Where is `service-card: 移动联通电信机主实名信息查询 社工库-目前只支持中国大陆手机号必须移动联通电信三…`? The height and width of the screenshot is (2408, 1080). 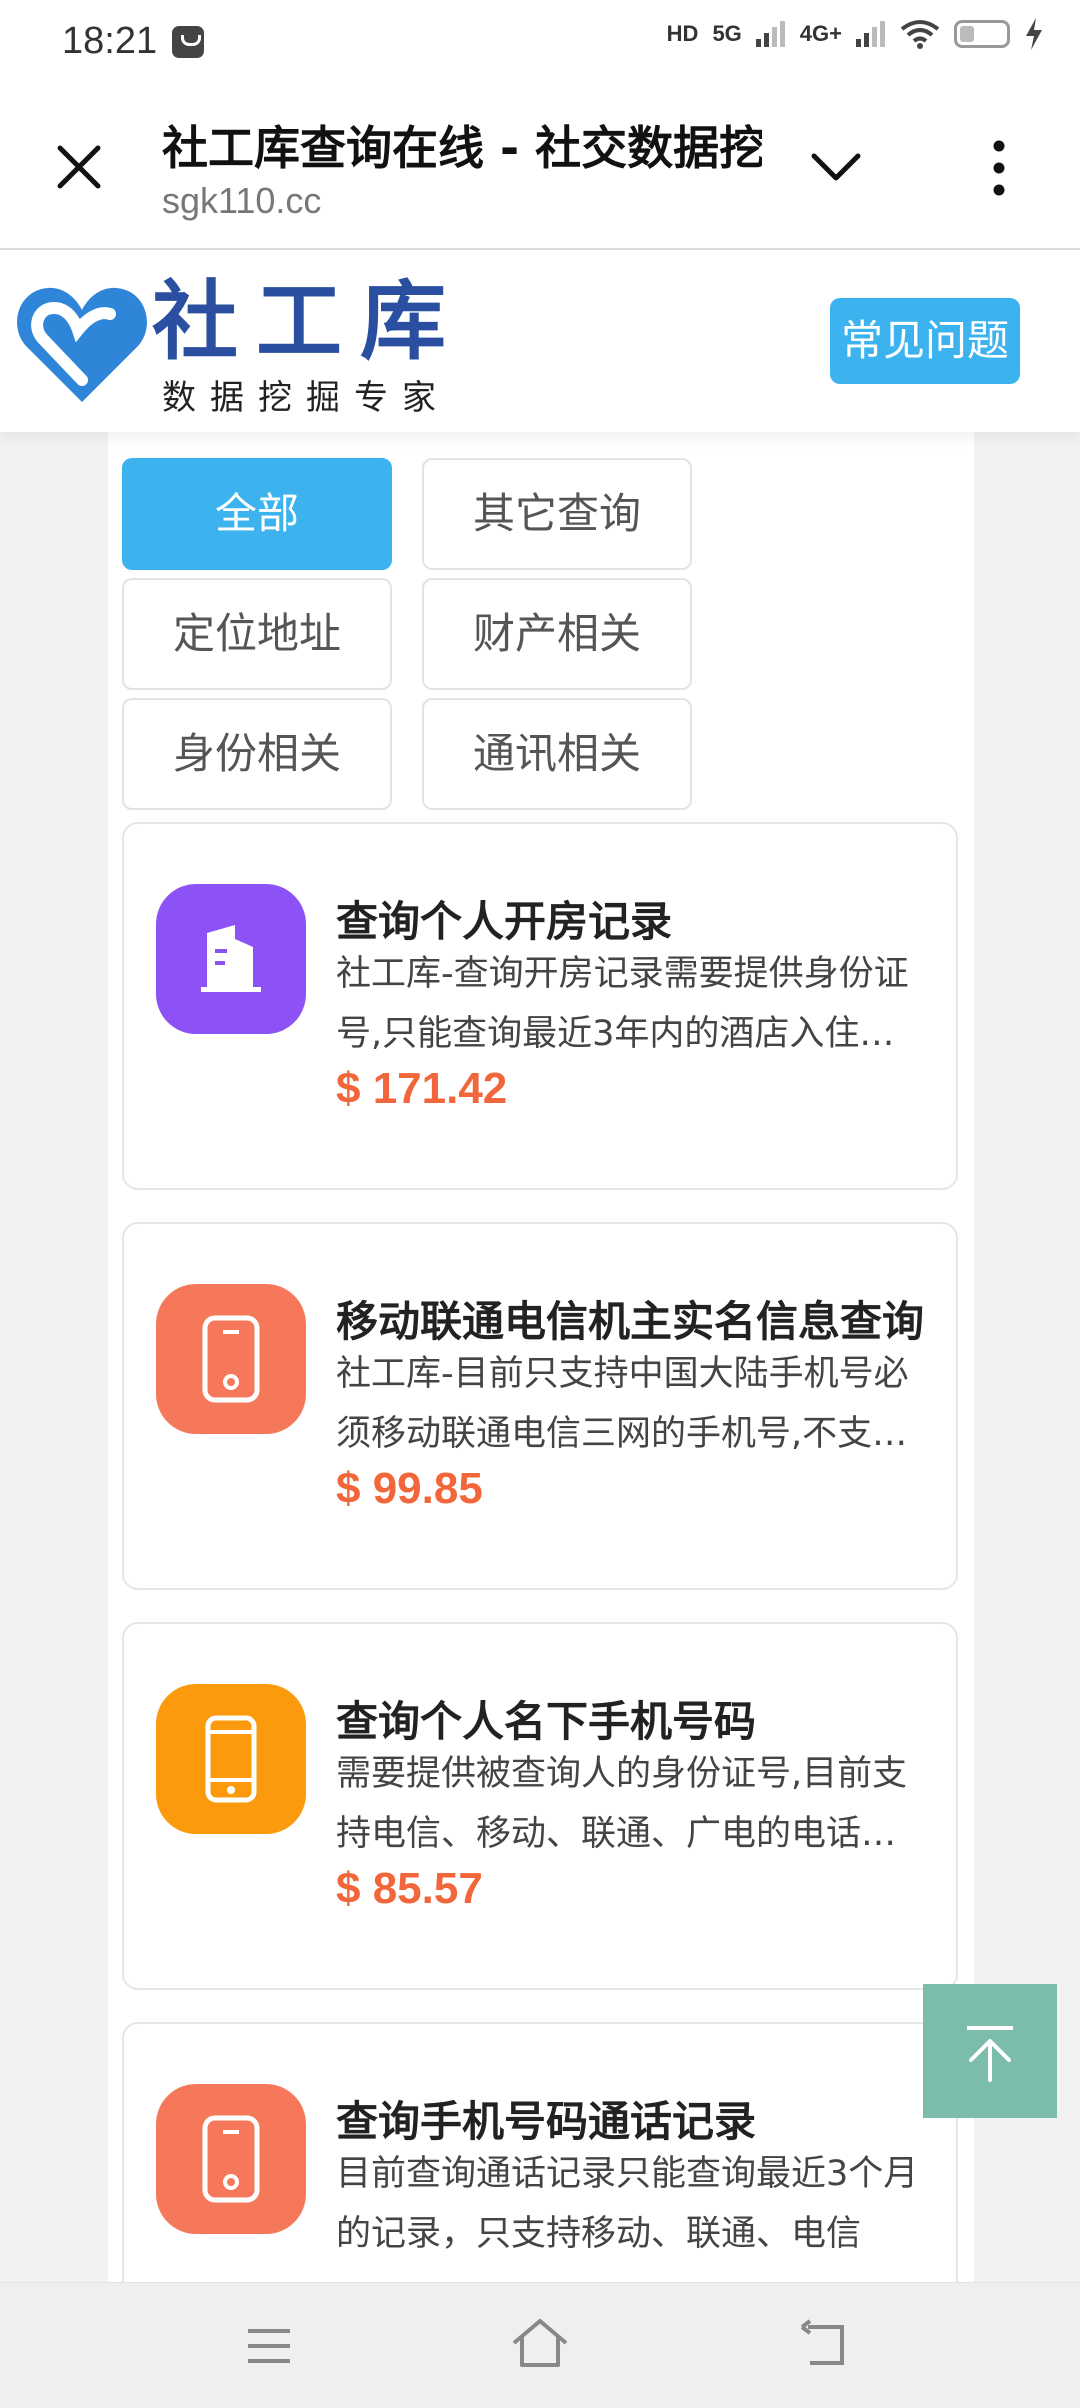 service-card: 移动联通电信机主实名信息查询 社工库-目前只支持中国大陆手机号必须移动联通电信三… is located at coordinates (540, 1406).